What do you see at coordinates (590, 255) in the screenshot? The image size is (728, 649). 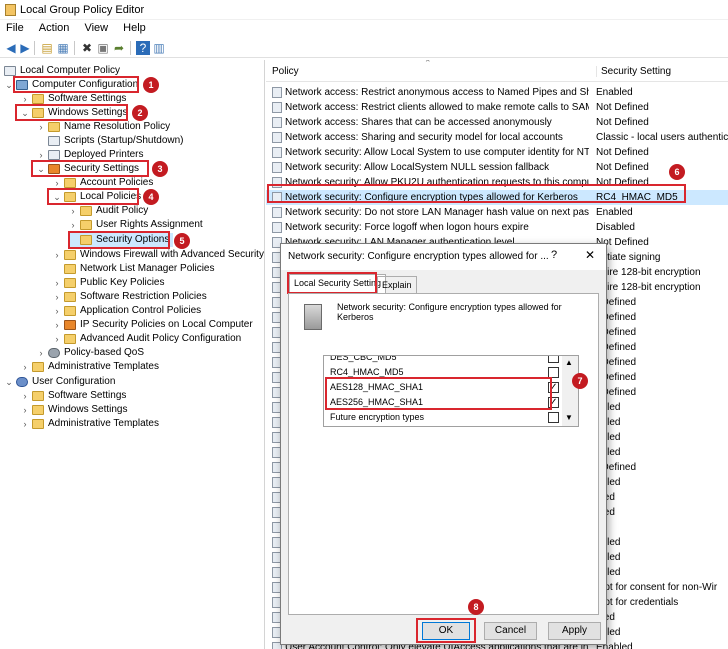 I see `close-icon: ✕` at bounding box center [590, 255].